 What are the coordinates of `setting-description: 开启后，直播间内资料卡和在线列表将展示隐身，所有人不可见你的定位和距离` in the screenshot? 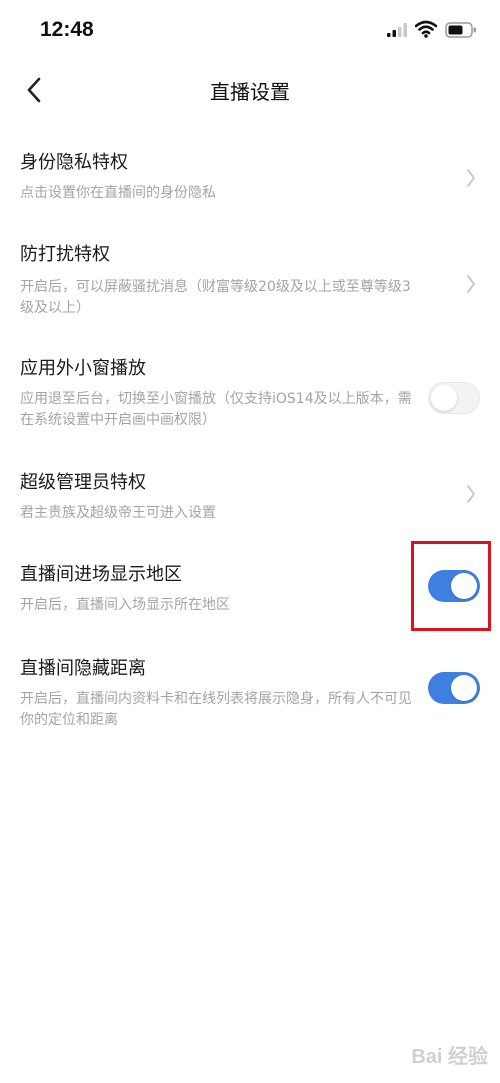 It's located at (216, 709).